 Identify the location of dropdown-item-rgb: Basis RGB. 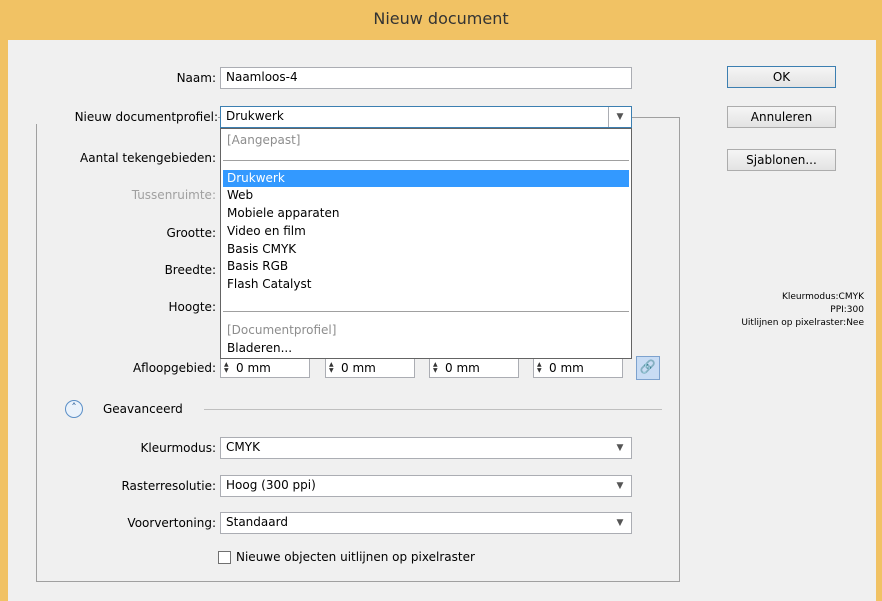
(426, 266).